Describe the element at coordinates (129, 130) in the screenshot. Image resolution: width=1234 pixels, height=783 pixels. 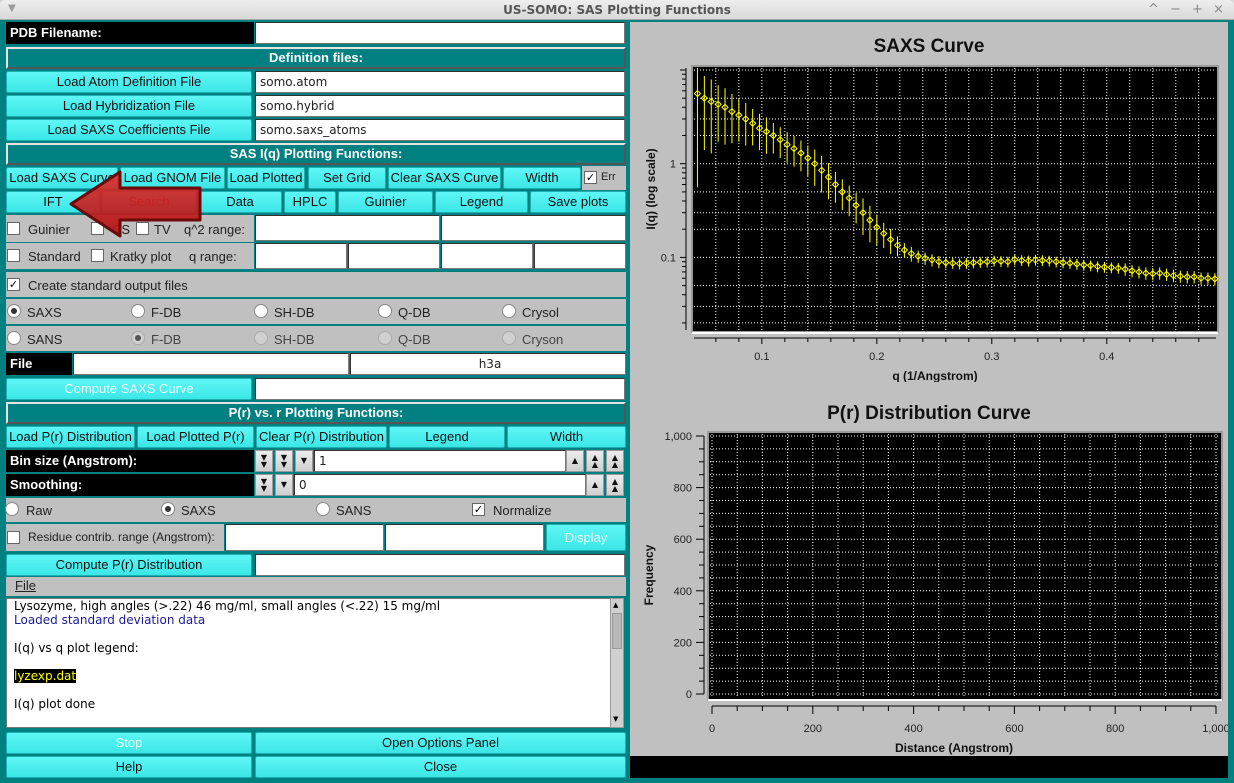
I see `load-saxs-coefficients-button: Load SAXS Coefficients File` at that location.